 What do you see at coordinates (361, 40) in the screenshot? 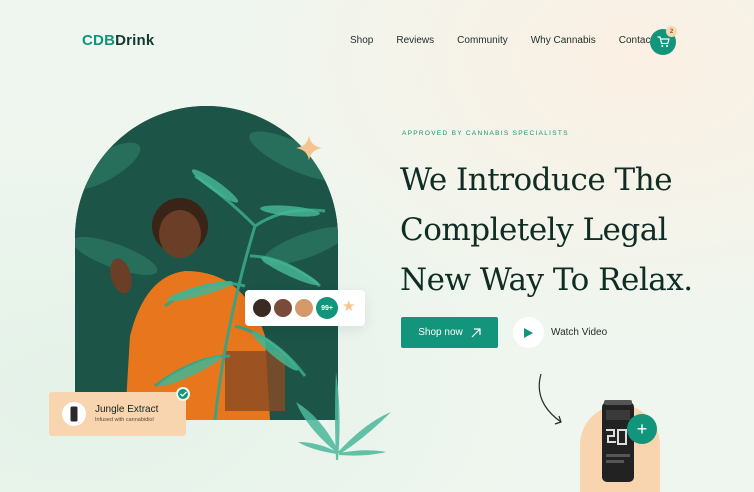
I see `nav-shop: Shop` at bounding box center [361, 40].